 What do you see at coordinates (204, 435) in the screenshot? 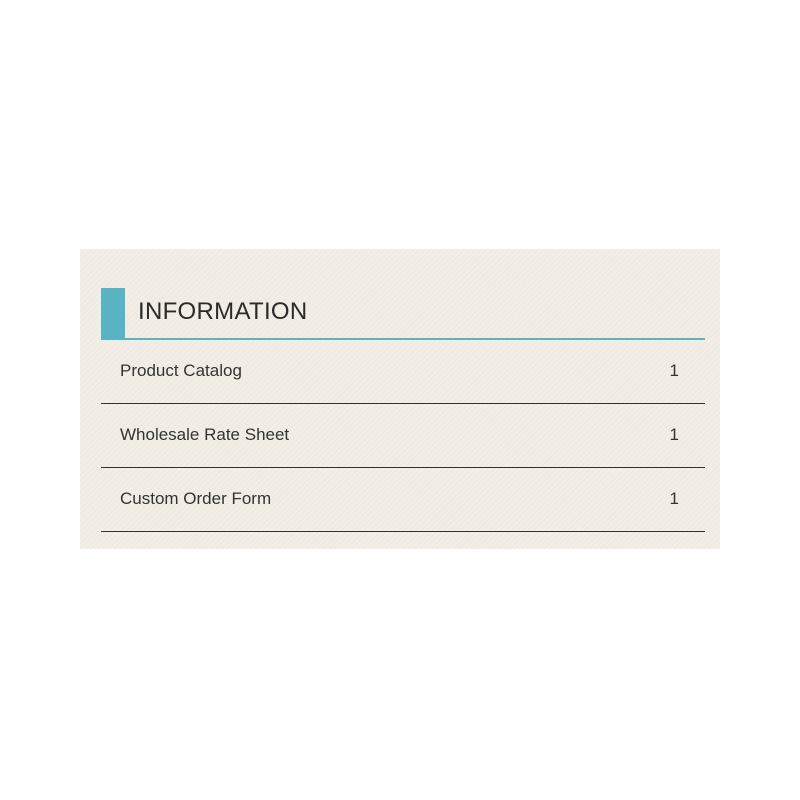
I see `item-label: Wholesale Rate Sheet` at bounding box center [204, 435].